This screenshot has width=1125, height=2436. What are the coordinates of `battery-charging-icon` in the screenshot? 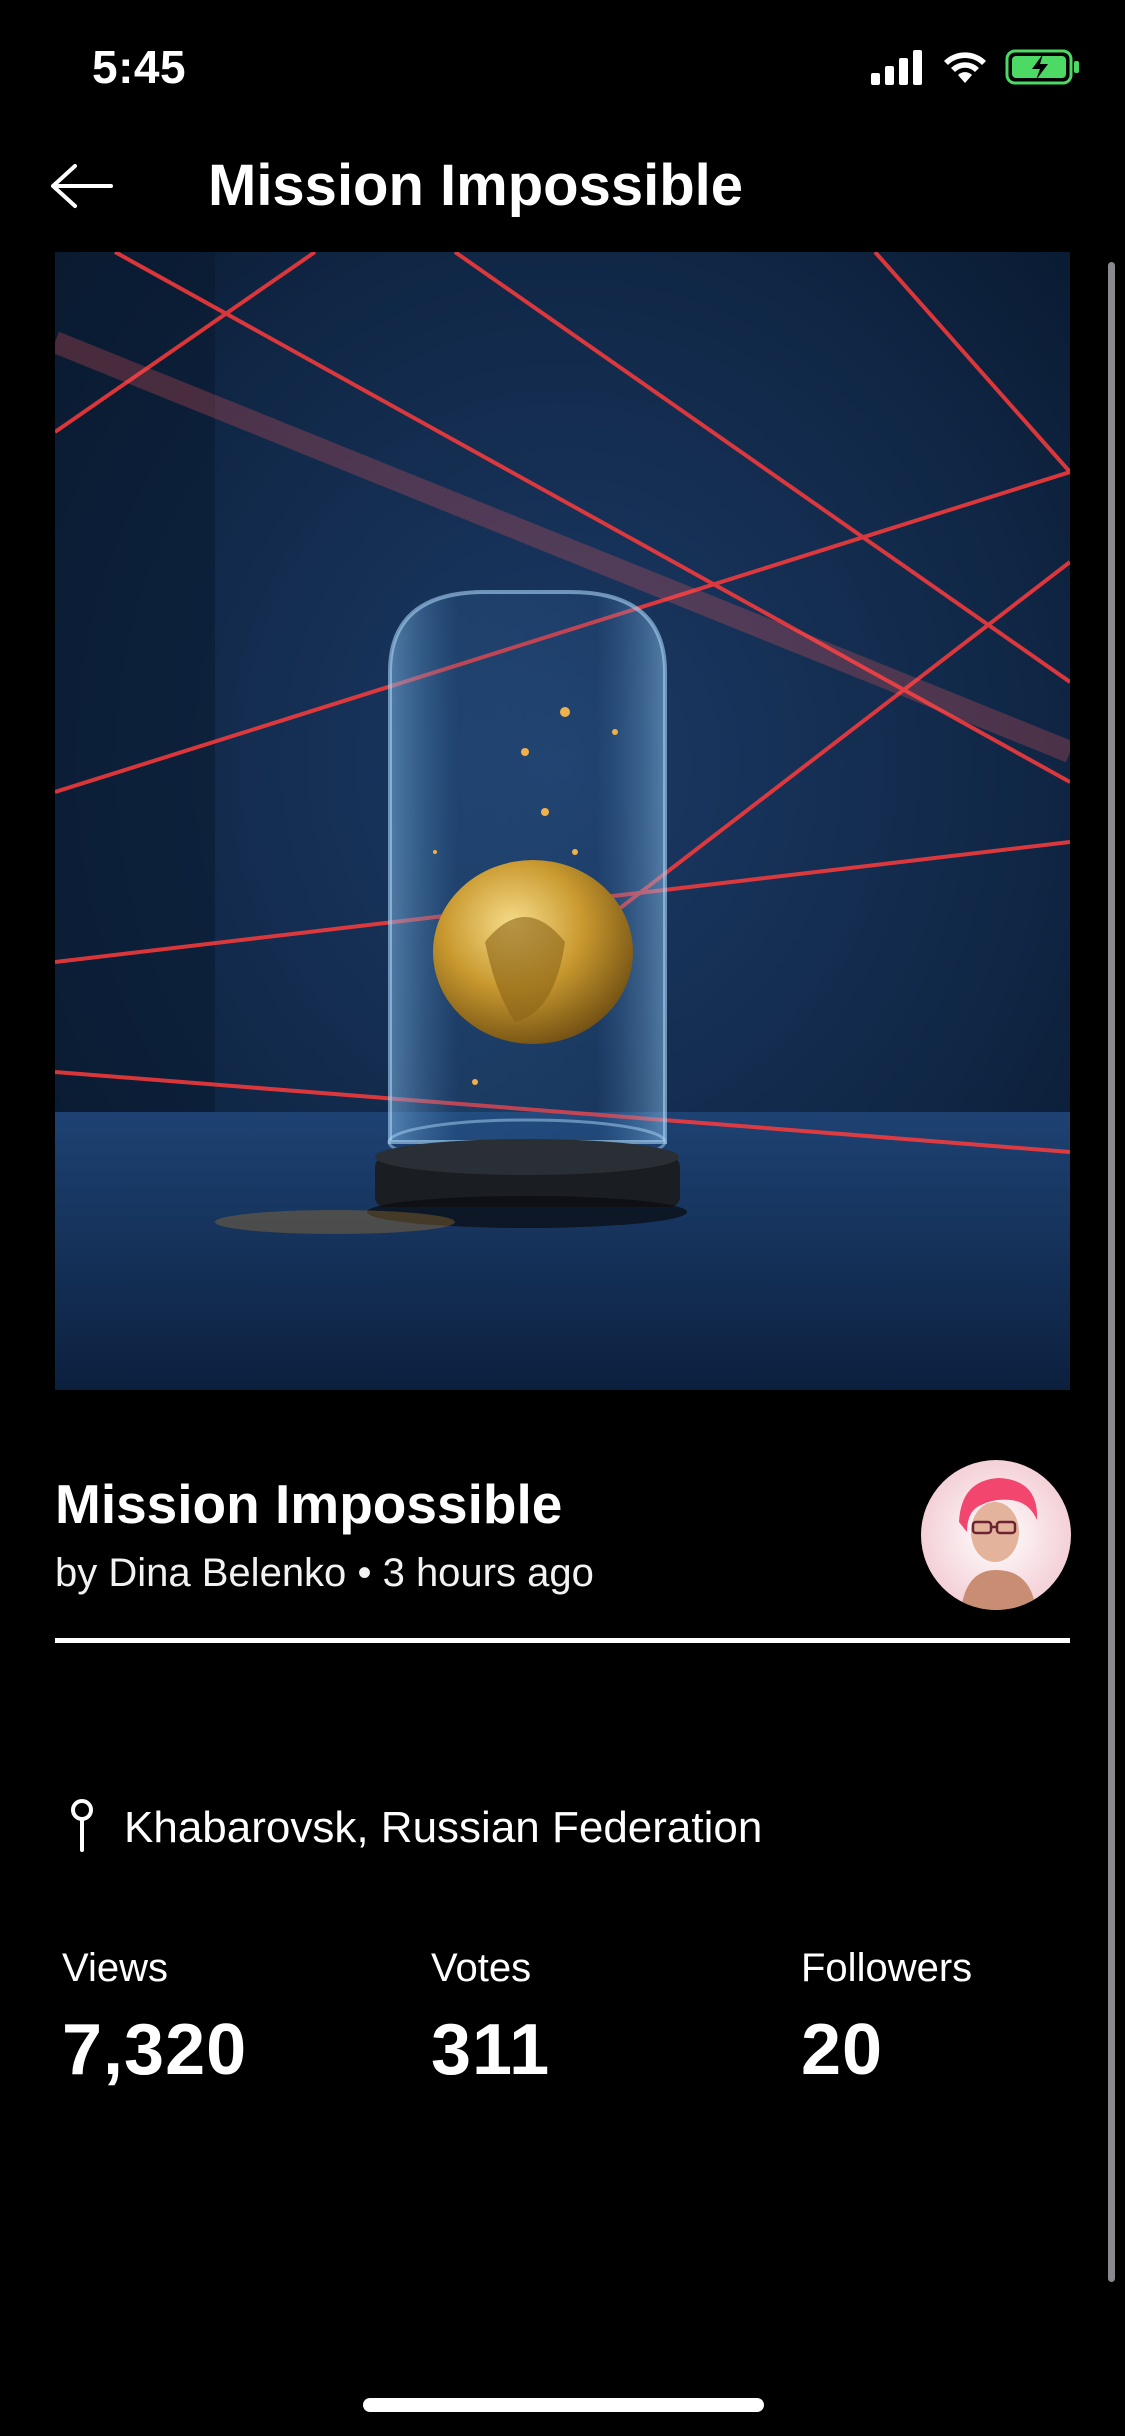 It's located at (1043, 69).